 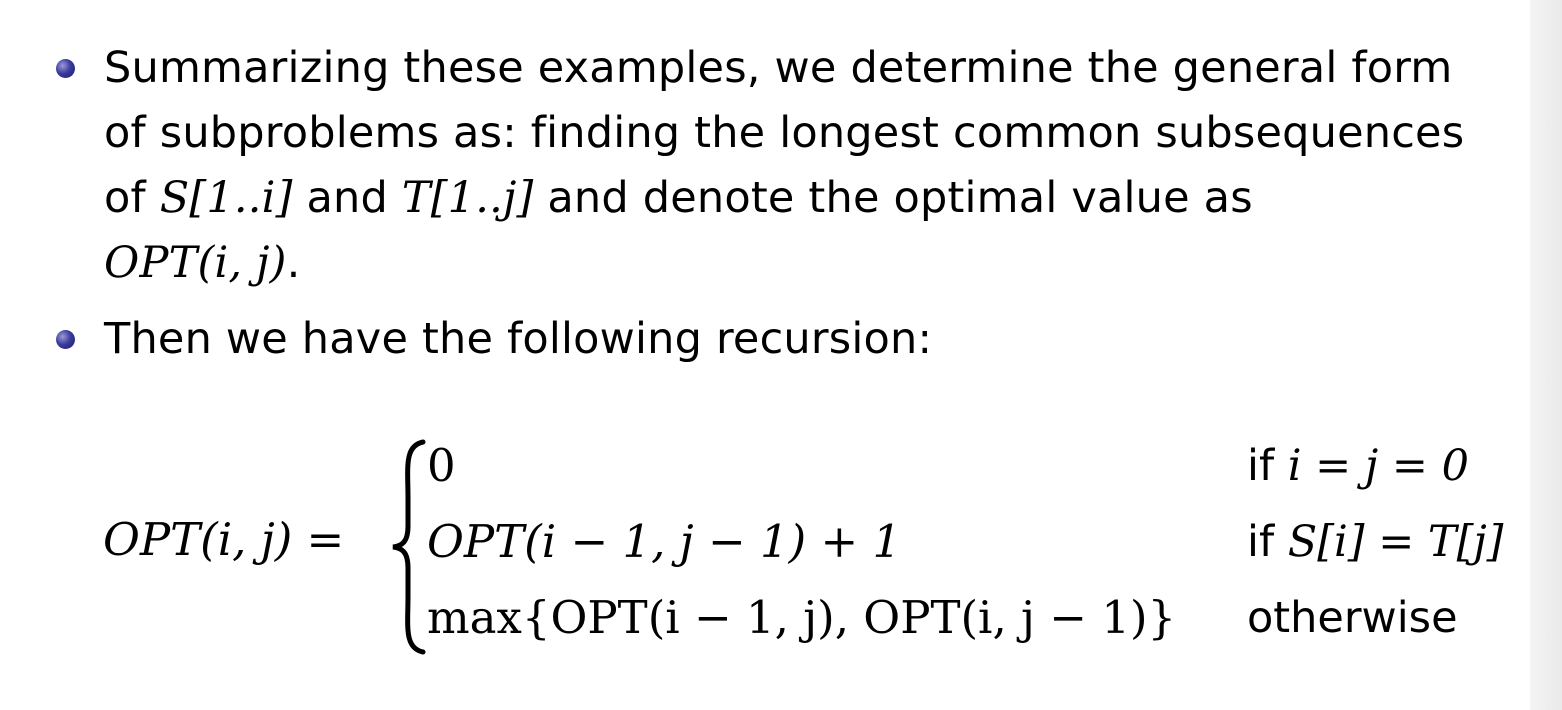 What do you see at coordinates (1267, 542) in the screenshot?
I see `case-2-if: if` at bounding box center [1267, 542].